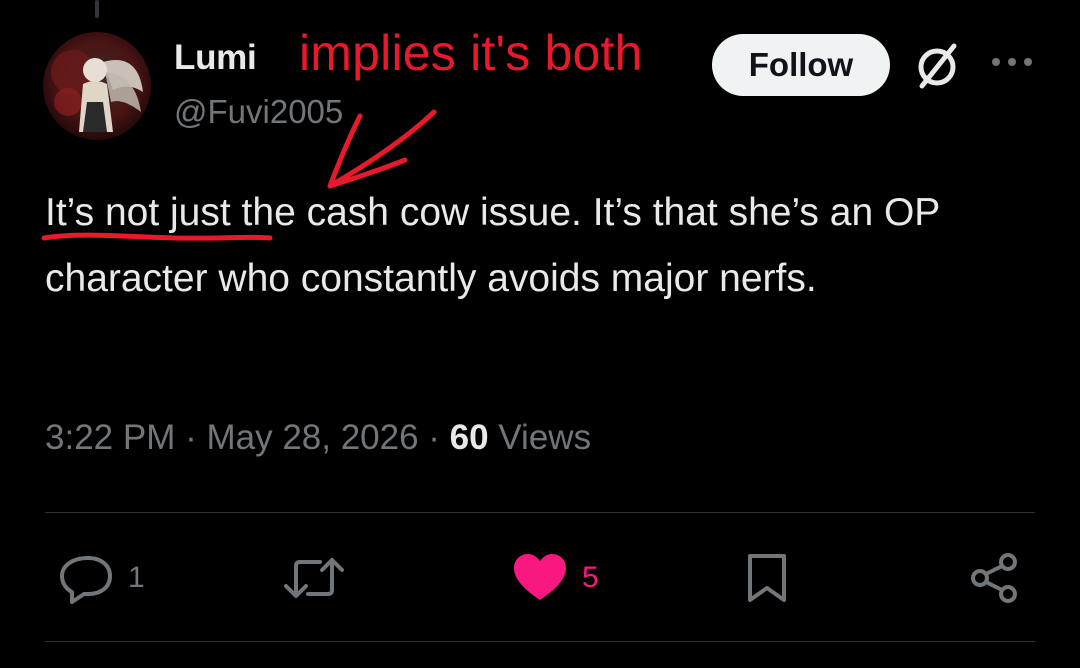 The image size is (1080, 668). I want to click on avatar-image, so click(97, 86).